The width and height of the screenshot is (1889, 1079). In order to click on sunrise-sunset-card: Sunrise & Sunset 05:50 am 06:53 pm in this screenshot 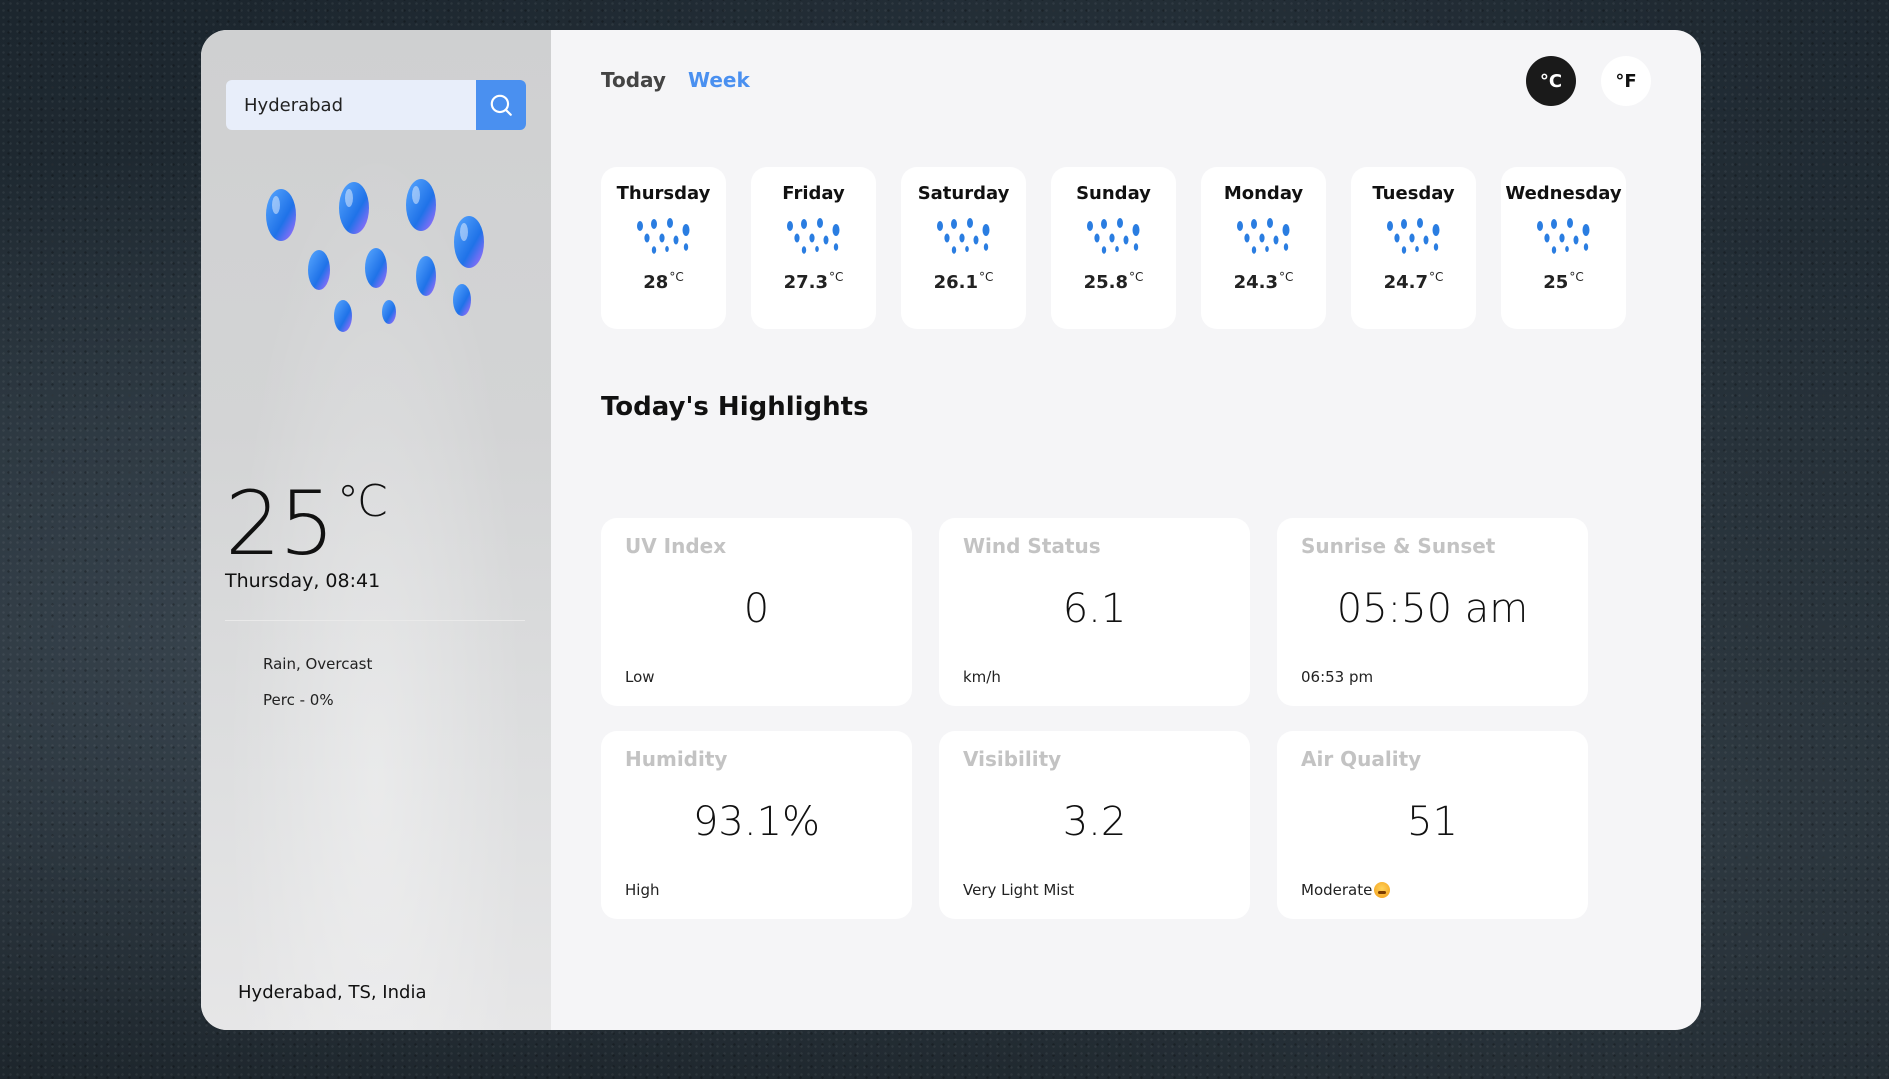, I will do `click(1432, 612)`.